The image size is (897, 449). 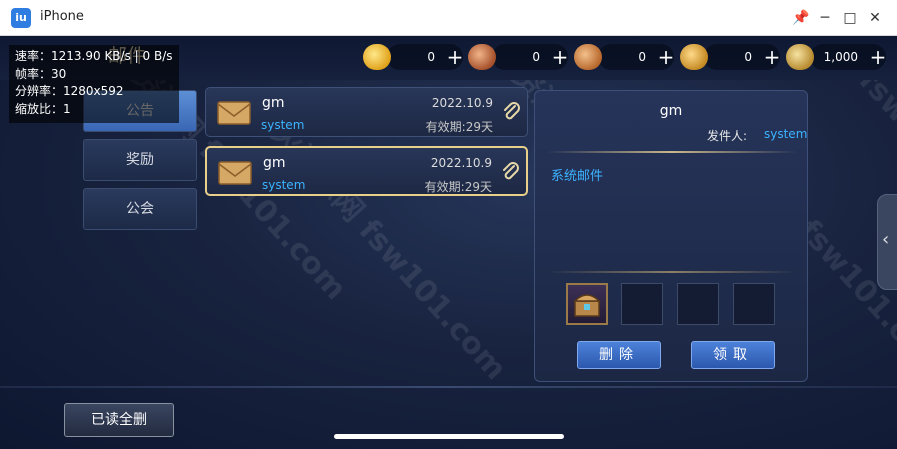 I want to click on detail-sender: gm, so click(x=671, y=111).